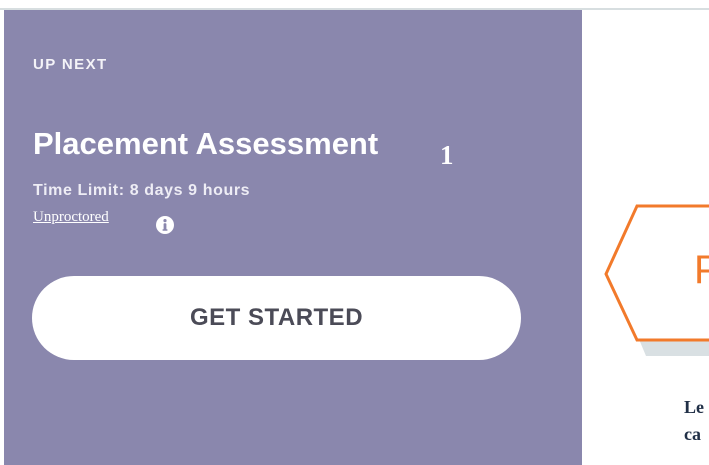  What do you see at coordinates (71, 217) in the screenshot?
I see `unproctored-link: Unproctored` at bounding box center [71, 217].